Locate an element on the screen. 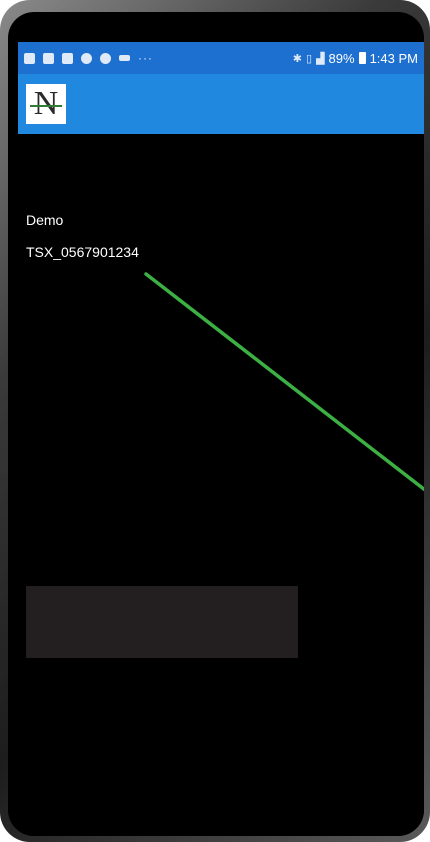  bluetooth-icon: ✱ is located at coordinates (297, 58).